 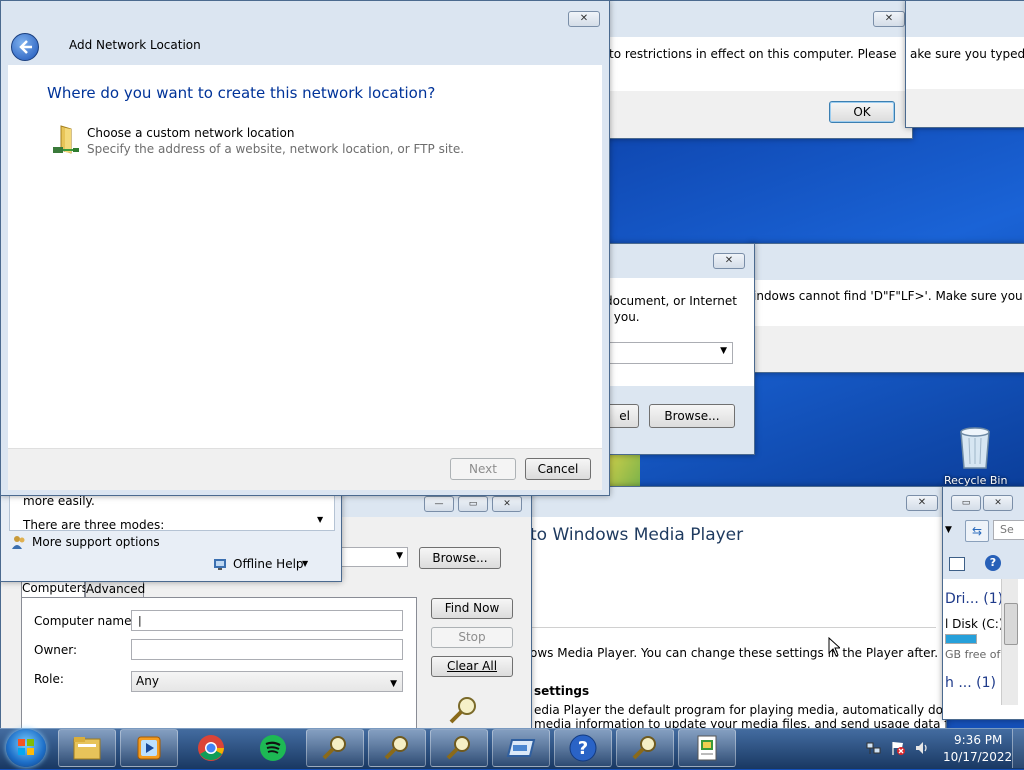 I want to click on preview-pane-icon, so click(x=957, y=564).